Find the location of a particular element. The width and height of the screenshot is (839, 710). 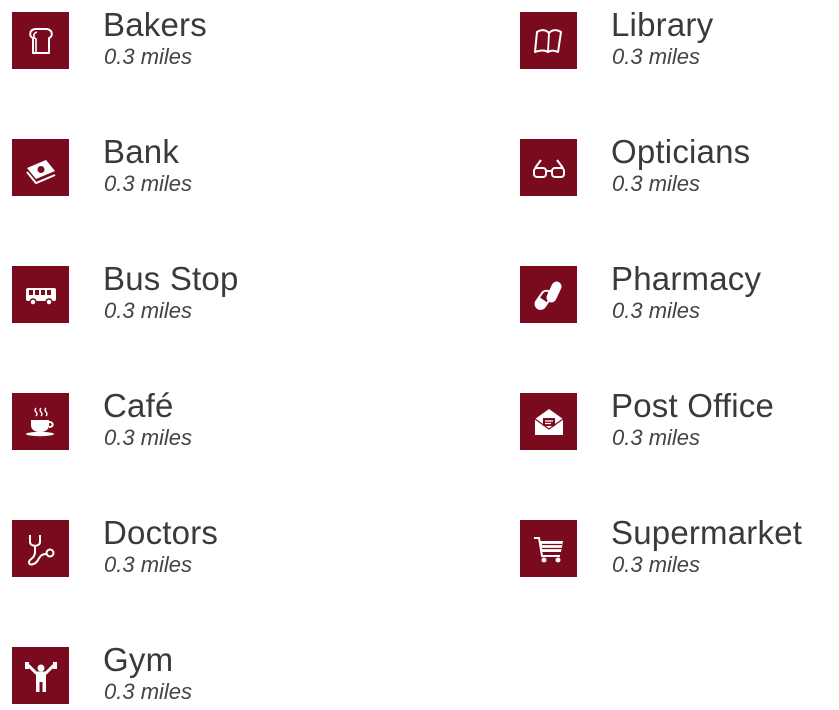

amenity-name: Café is located at coordinates (138, 405).